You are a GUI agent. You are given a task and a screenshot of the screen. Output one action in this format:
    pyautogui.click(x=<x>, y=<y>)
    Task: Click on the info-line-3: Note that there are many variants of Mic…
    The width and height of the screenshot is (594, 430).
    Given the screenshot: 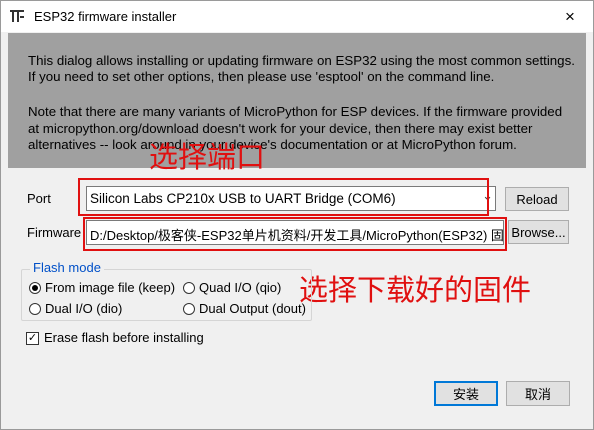 What is the action you would take?
    pyautogui.click(x=295, y=111)
    